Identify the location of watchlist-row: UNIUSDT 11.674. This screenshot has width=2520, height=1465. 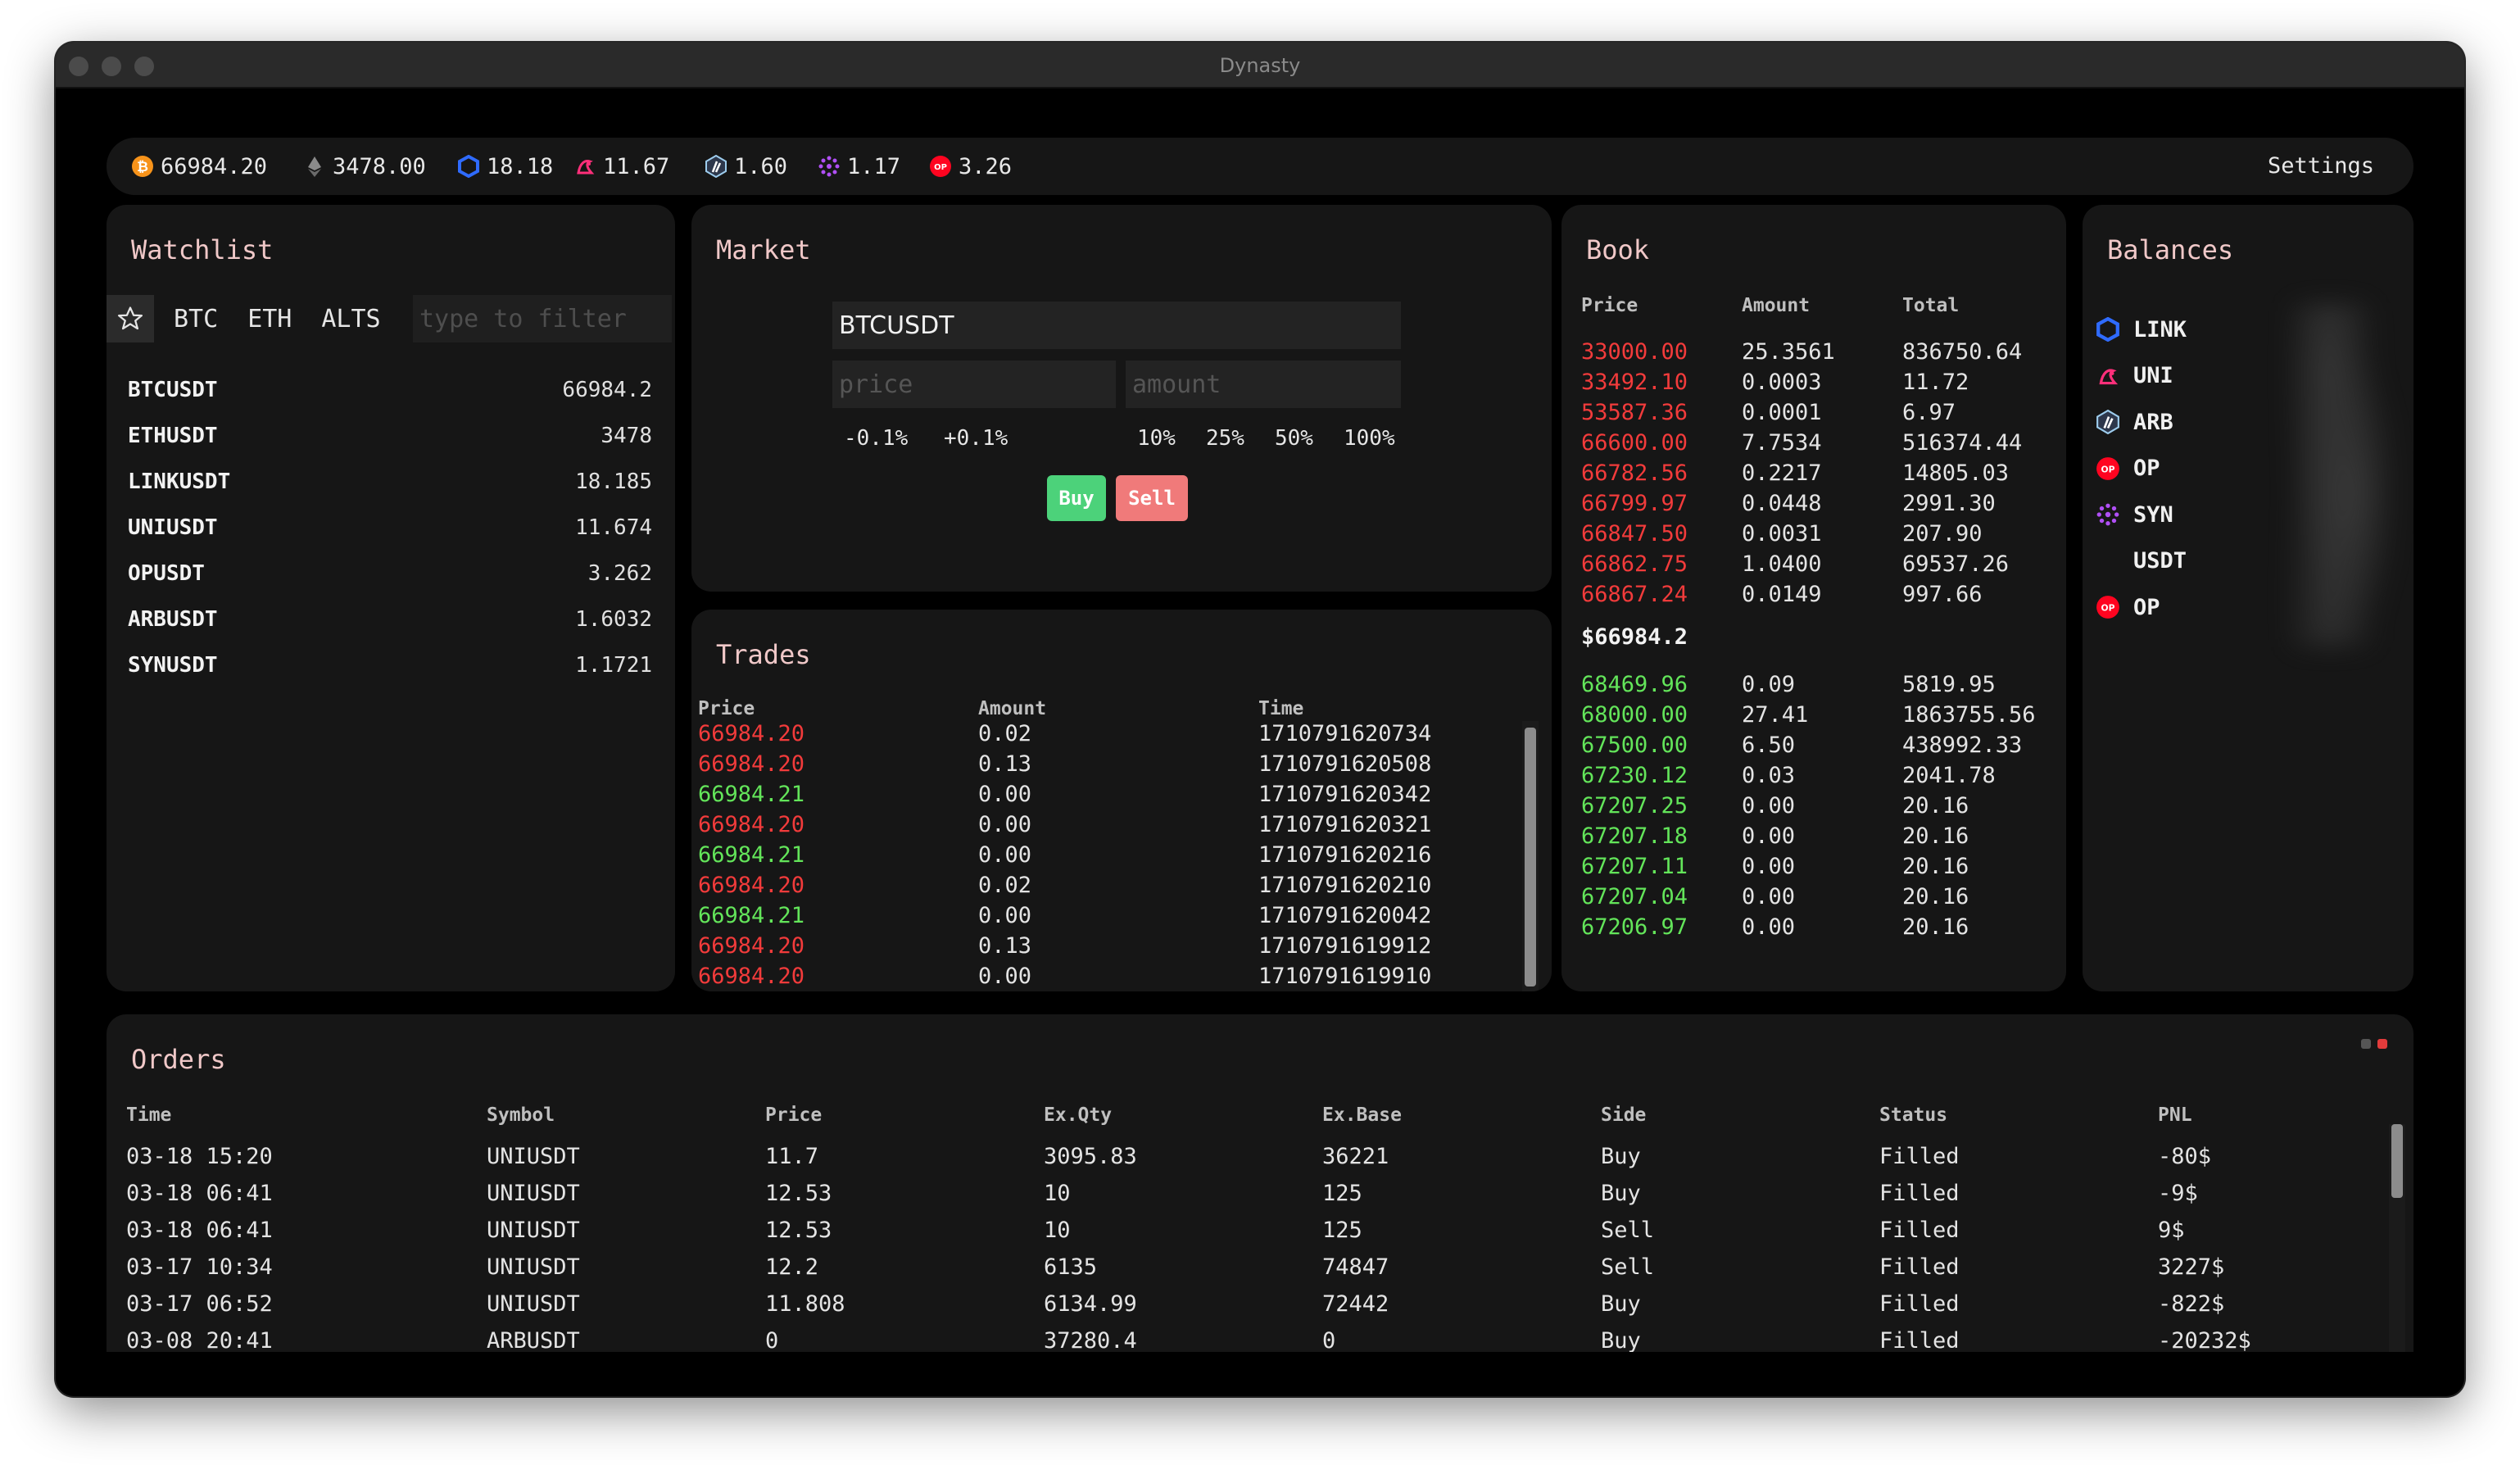
(390, 528).